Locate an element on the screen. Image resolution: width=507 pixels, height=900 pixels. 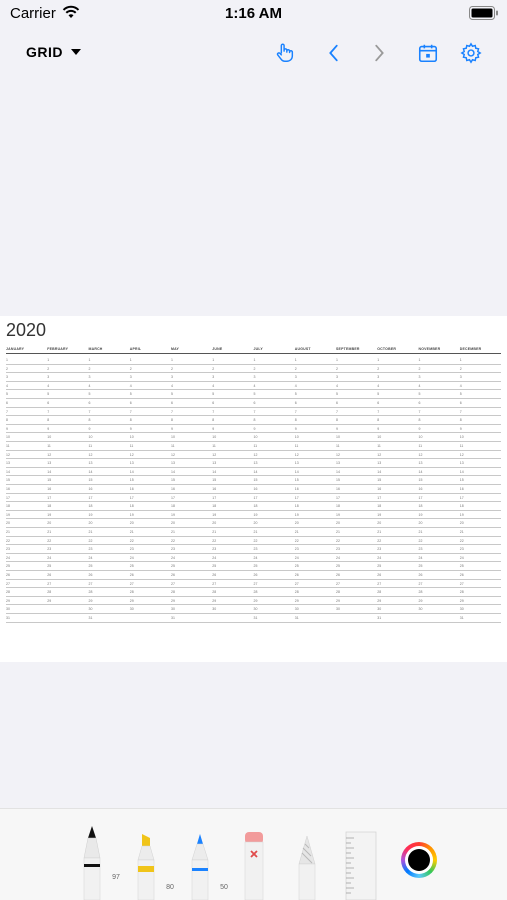
marker-tool: 80 is located at coordinates (154, 866).